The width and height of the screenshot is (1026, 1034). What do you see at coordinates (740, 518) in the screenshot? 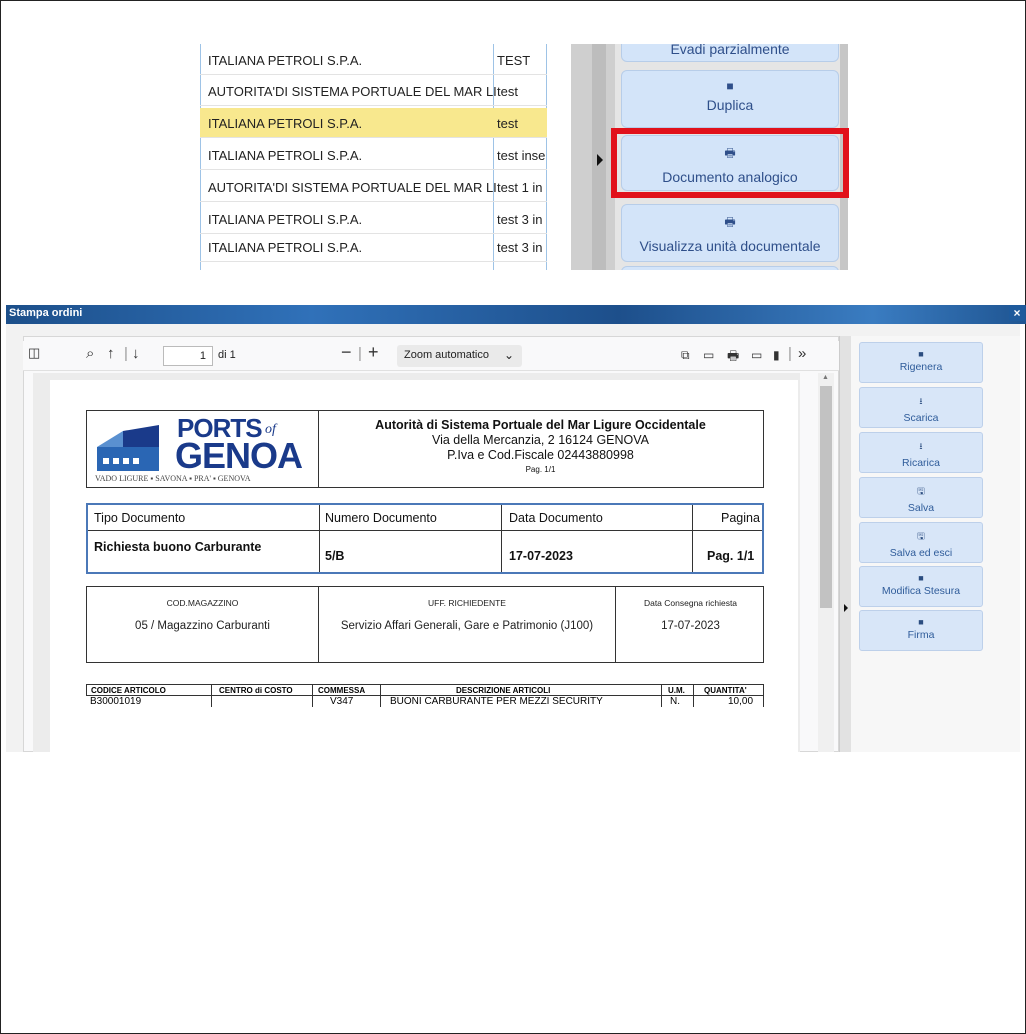
I see `header-pagina: Pagina` at bounding box center [740, 518].